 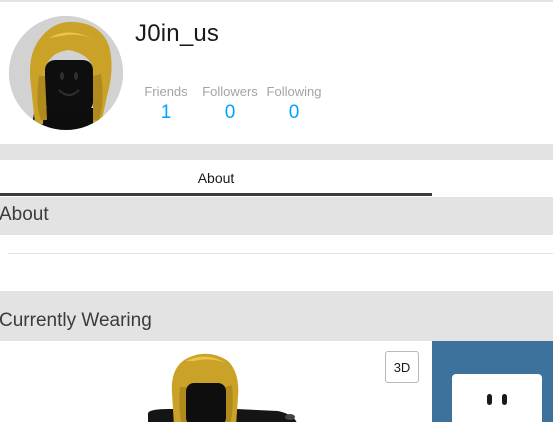 I want to click on stat-friends-count: 1, so click(x=166, y=113).